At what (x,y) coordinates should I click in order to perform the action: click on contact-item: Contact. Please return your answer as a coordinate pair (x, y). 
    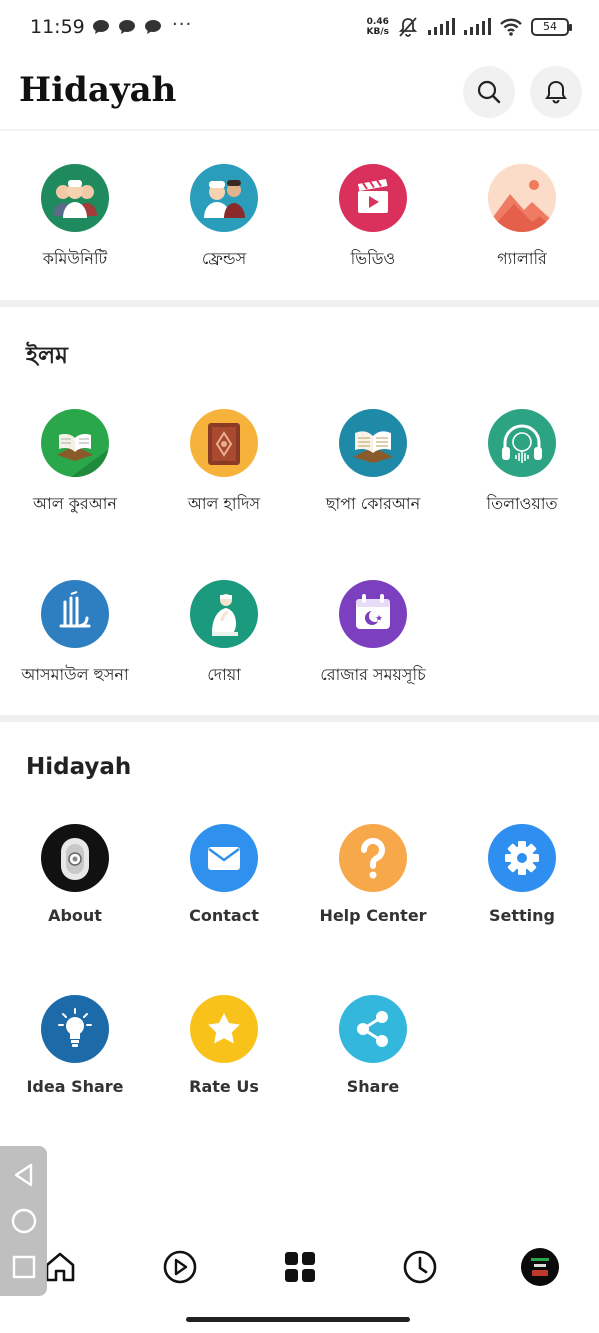
    Looking at the image, I should click on (224, 874).